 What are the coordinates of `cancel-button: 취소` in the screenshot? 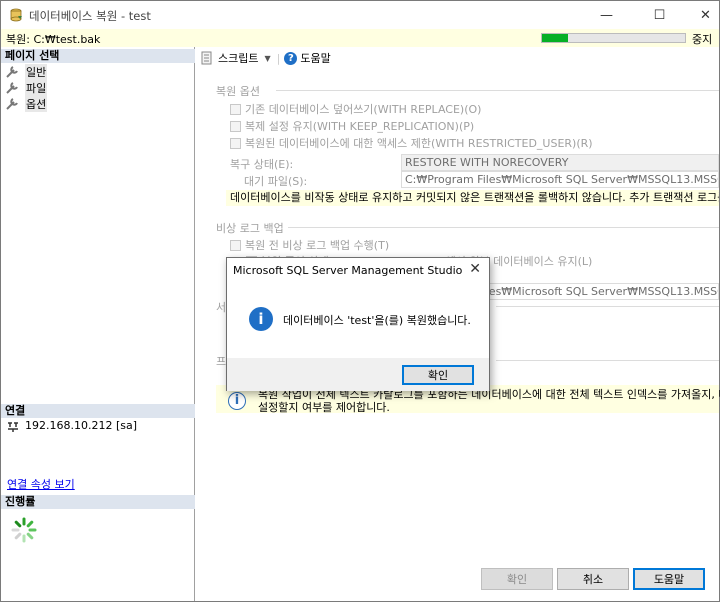 It's located at (593, 579).